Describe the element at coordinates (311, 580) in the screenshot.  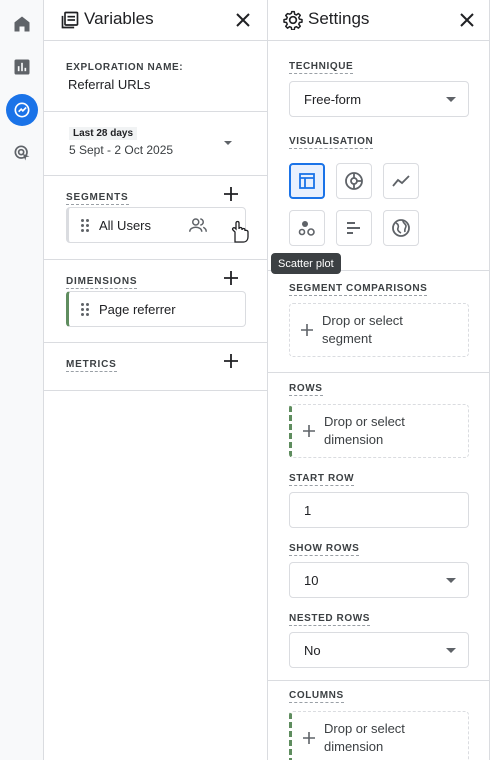
I see `show-rows-value: 10` at that location.